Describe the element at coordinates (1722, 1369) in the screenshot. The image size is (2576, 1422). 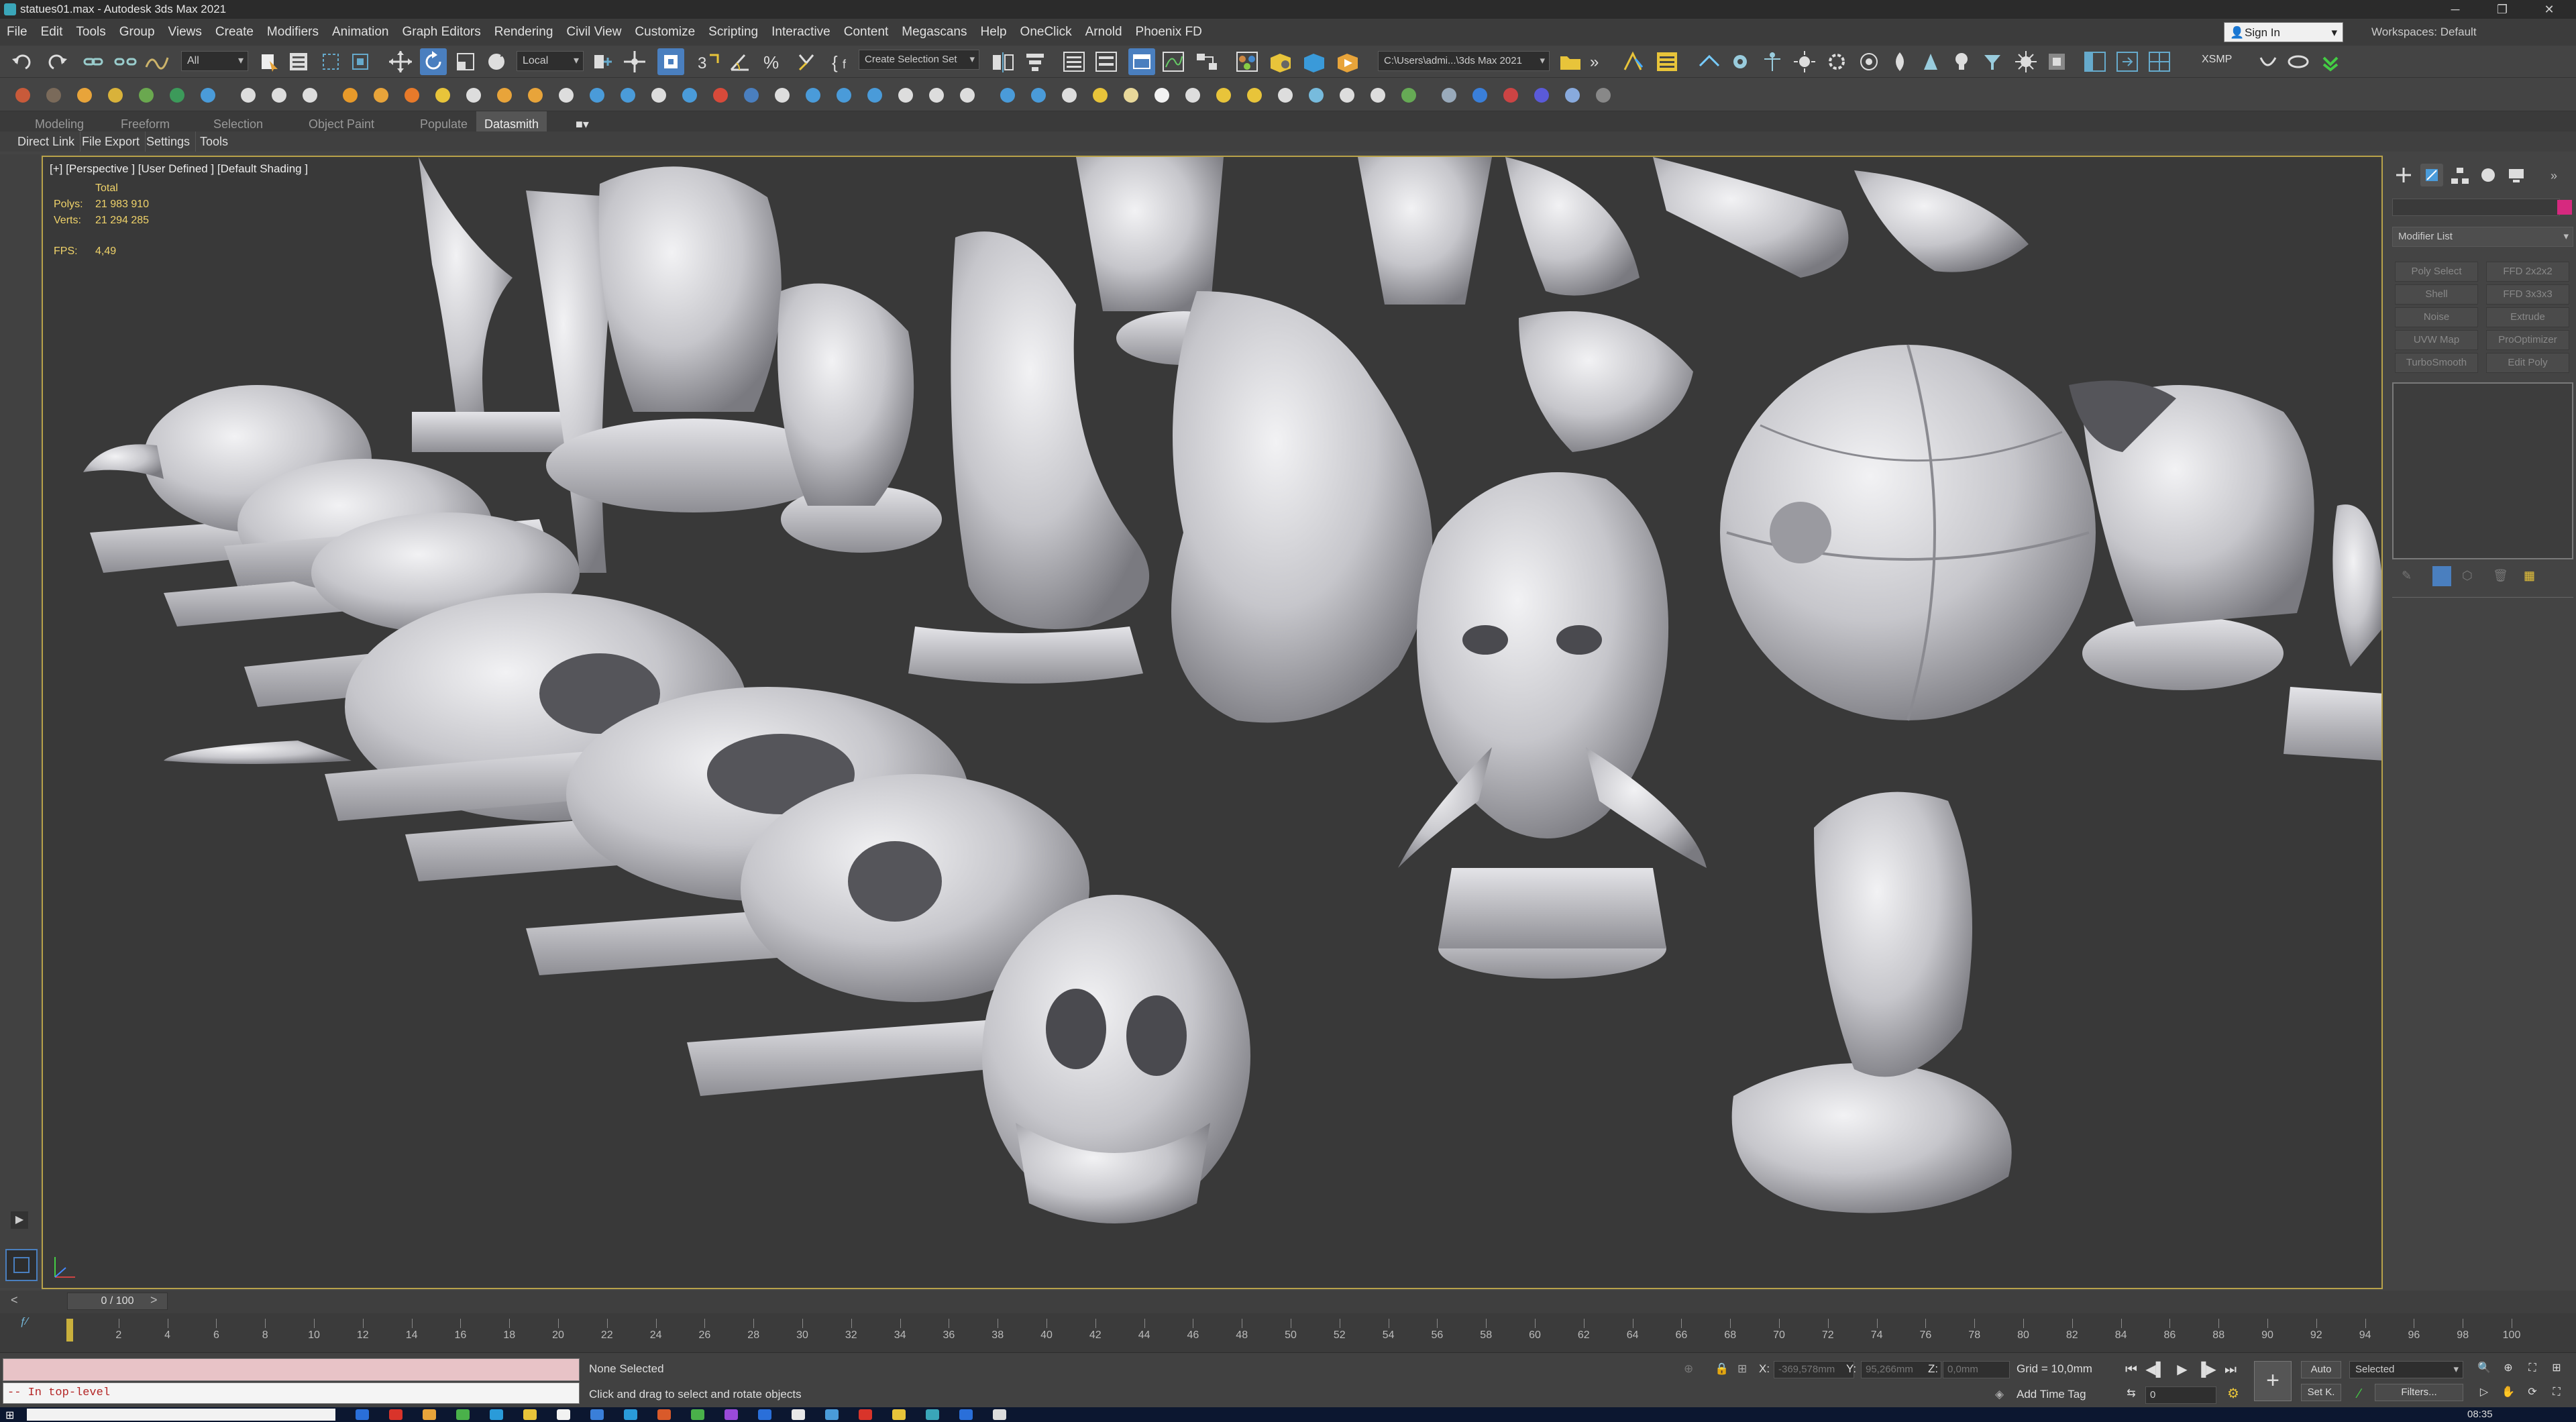
I see `selection-lock-icon: 🔒` at that location.